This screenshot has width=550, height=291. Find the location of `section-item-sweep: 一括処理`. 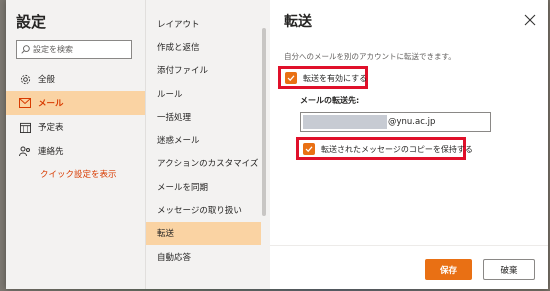

section-item-sweep: 一括処理 is located at coordinates (203, 116).